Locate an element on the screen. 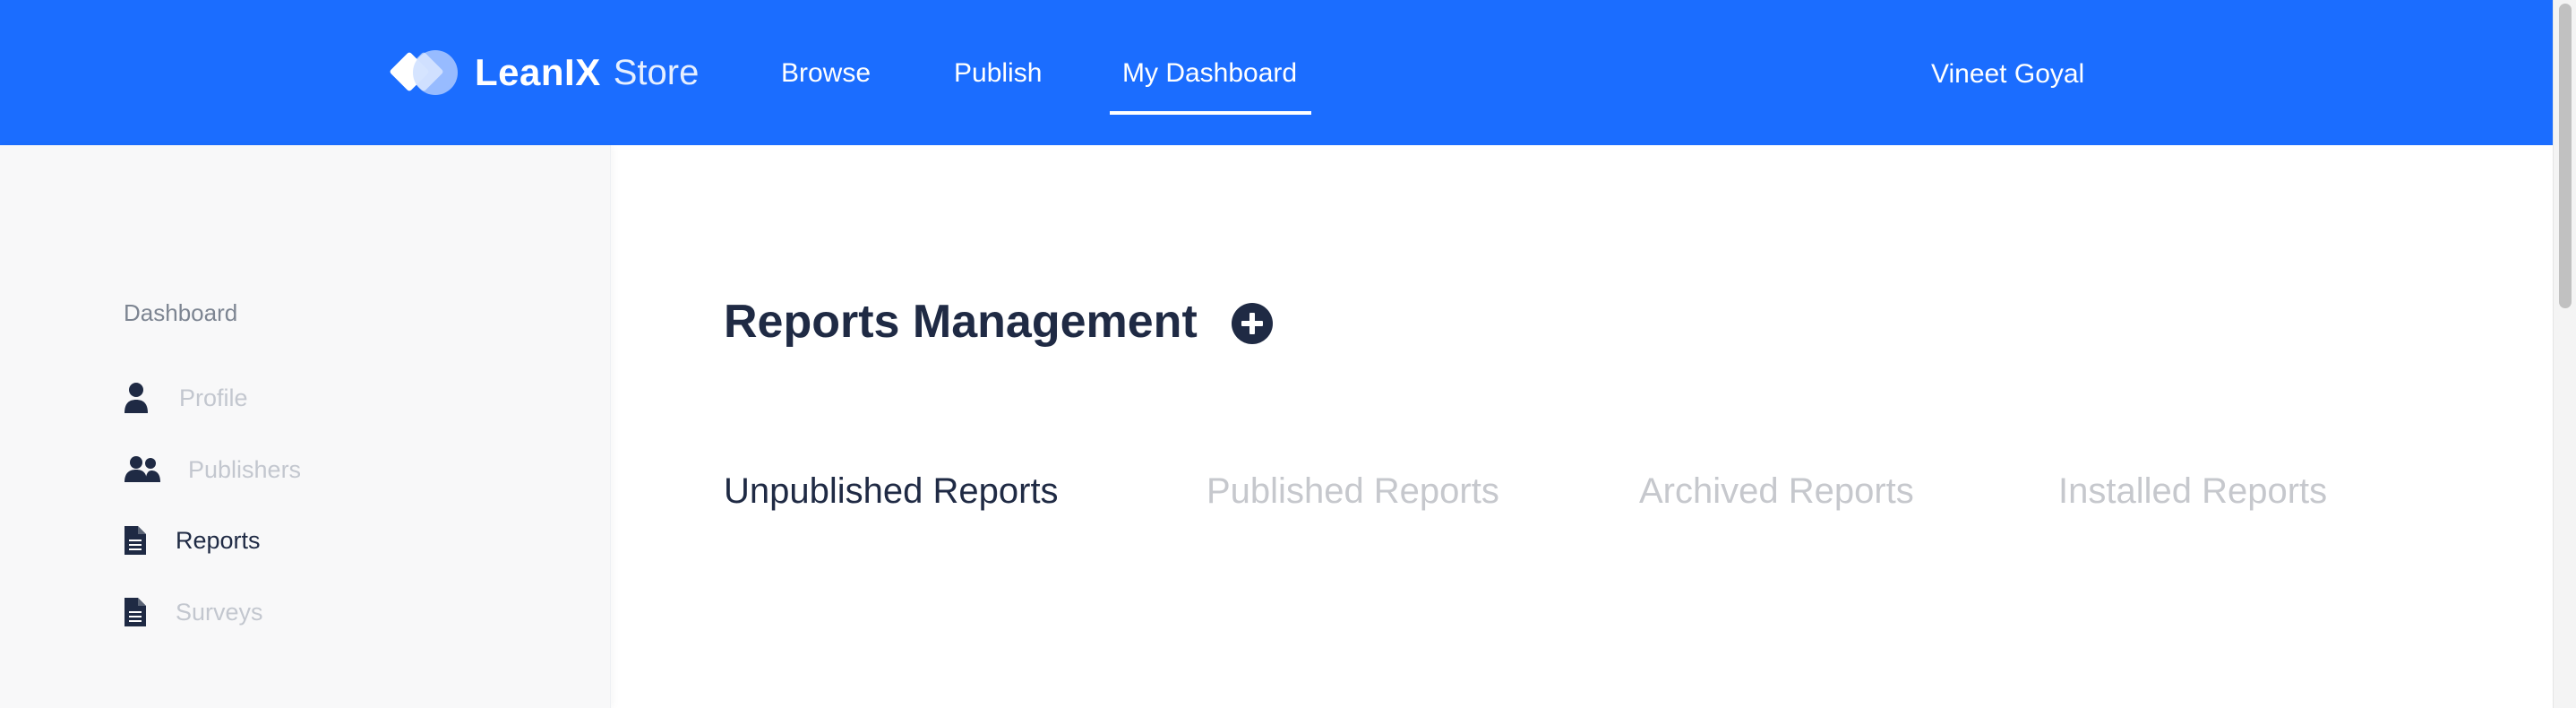  sidebar-item-label: Publishers is located at coordinates (245, 469).